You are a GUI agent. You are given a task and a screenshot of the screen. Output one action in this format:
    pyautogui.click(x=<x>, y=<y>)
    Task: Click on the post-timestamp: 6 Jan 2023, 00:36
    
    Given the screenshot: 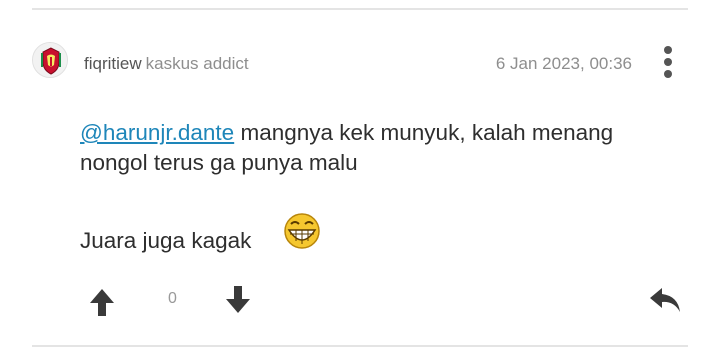 What is the action you would take?
    pyautogui.click(x=563, y=63)
    